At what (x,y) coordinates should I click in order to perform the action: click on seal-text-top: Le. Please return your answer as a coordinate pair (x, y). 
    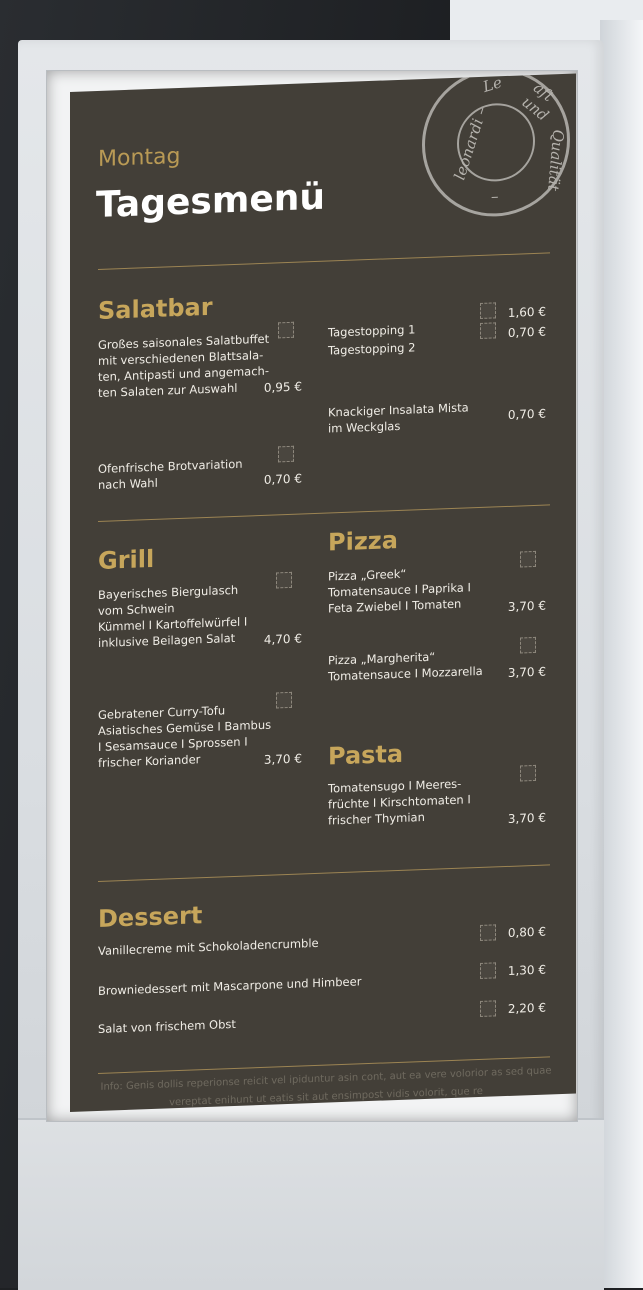
    Looking at the image, I should click on (492, 84).